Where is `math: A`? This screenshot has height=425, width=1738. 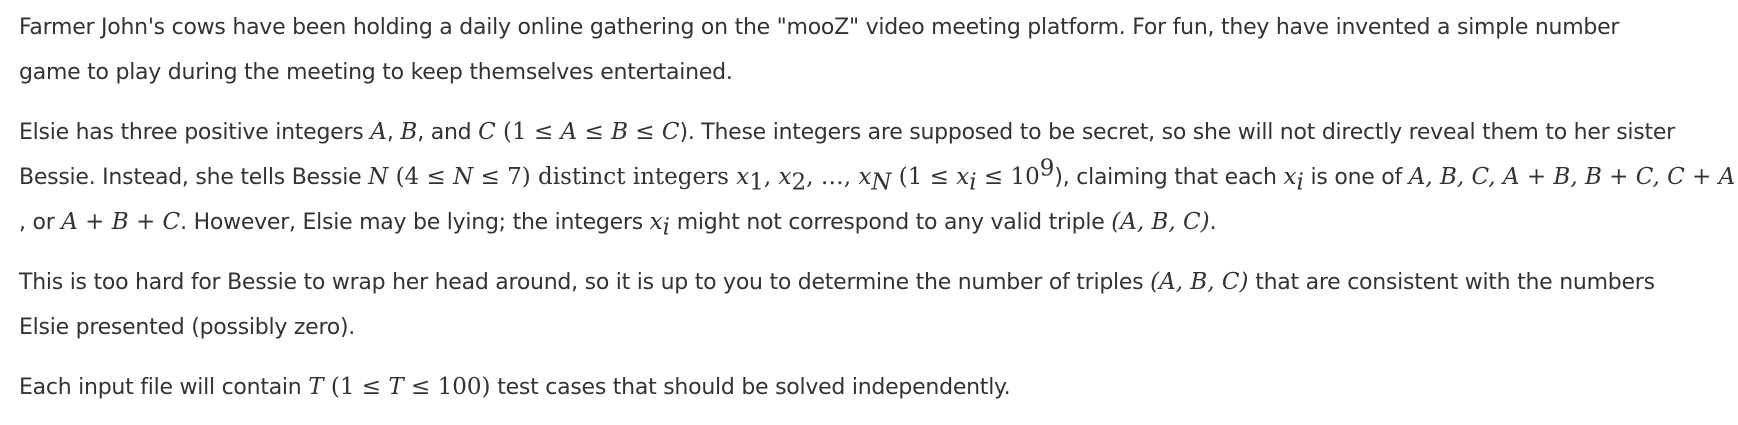 math: A is located at coordinates (569, 132).